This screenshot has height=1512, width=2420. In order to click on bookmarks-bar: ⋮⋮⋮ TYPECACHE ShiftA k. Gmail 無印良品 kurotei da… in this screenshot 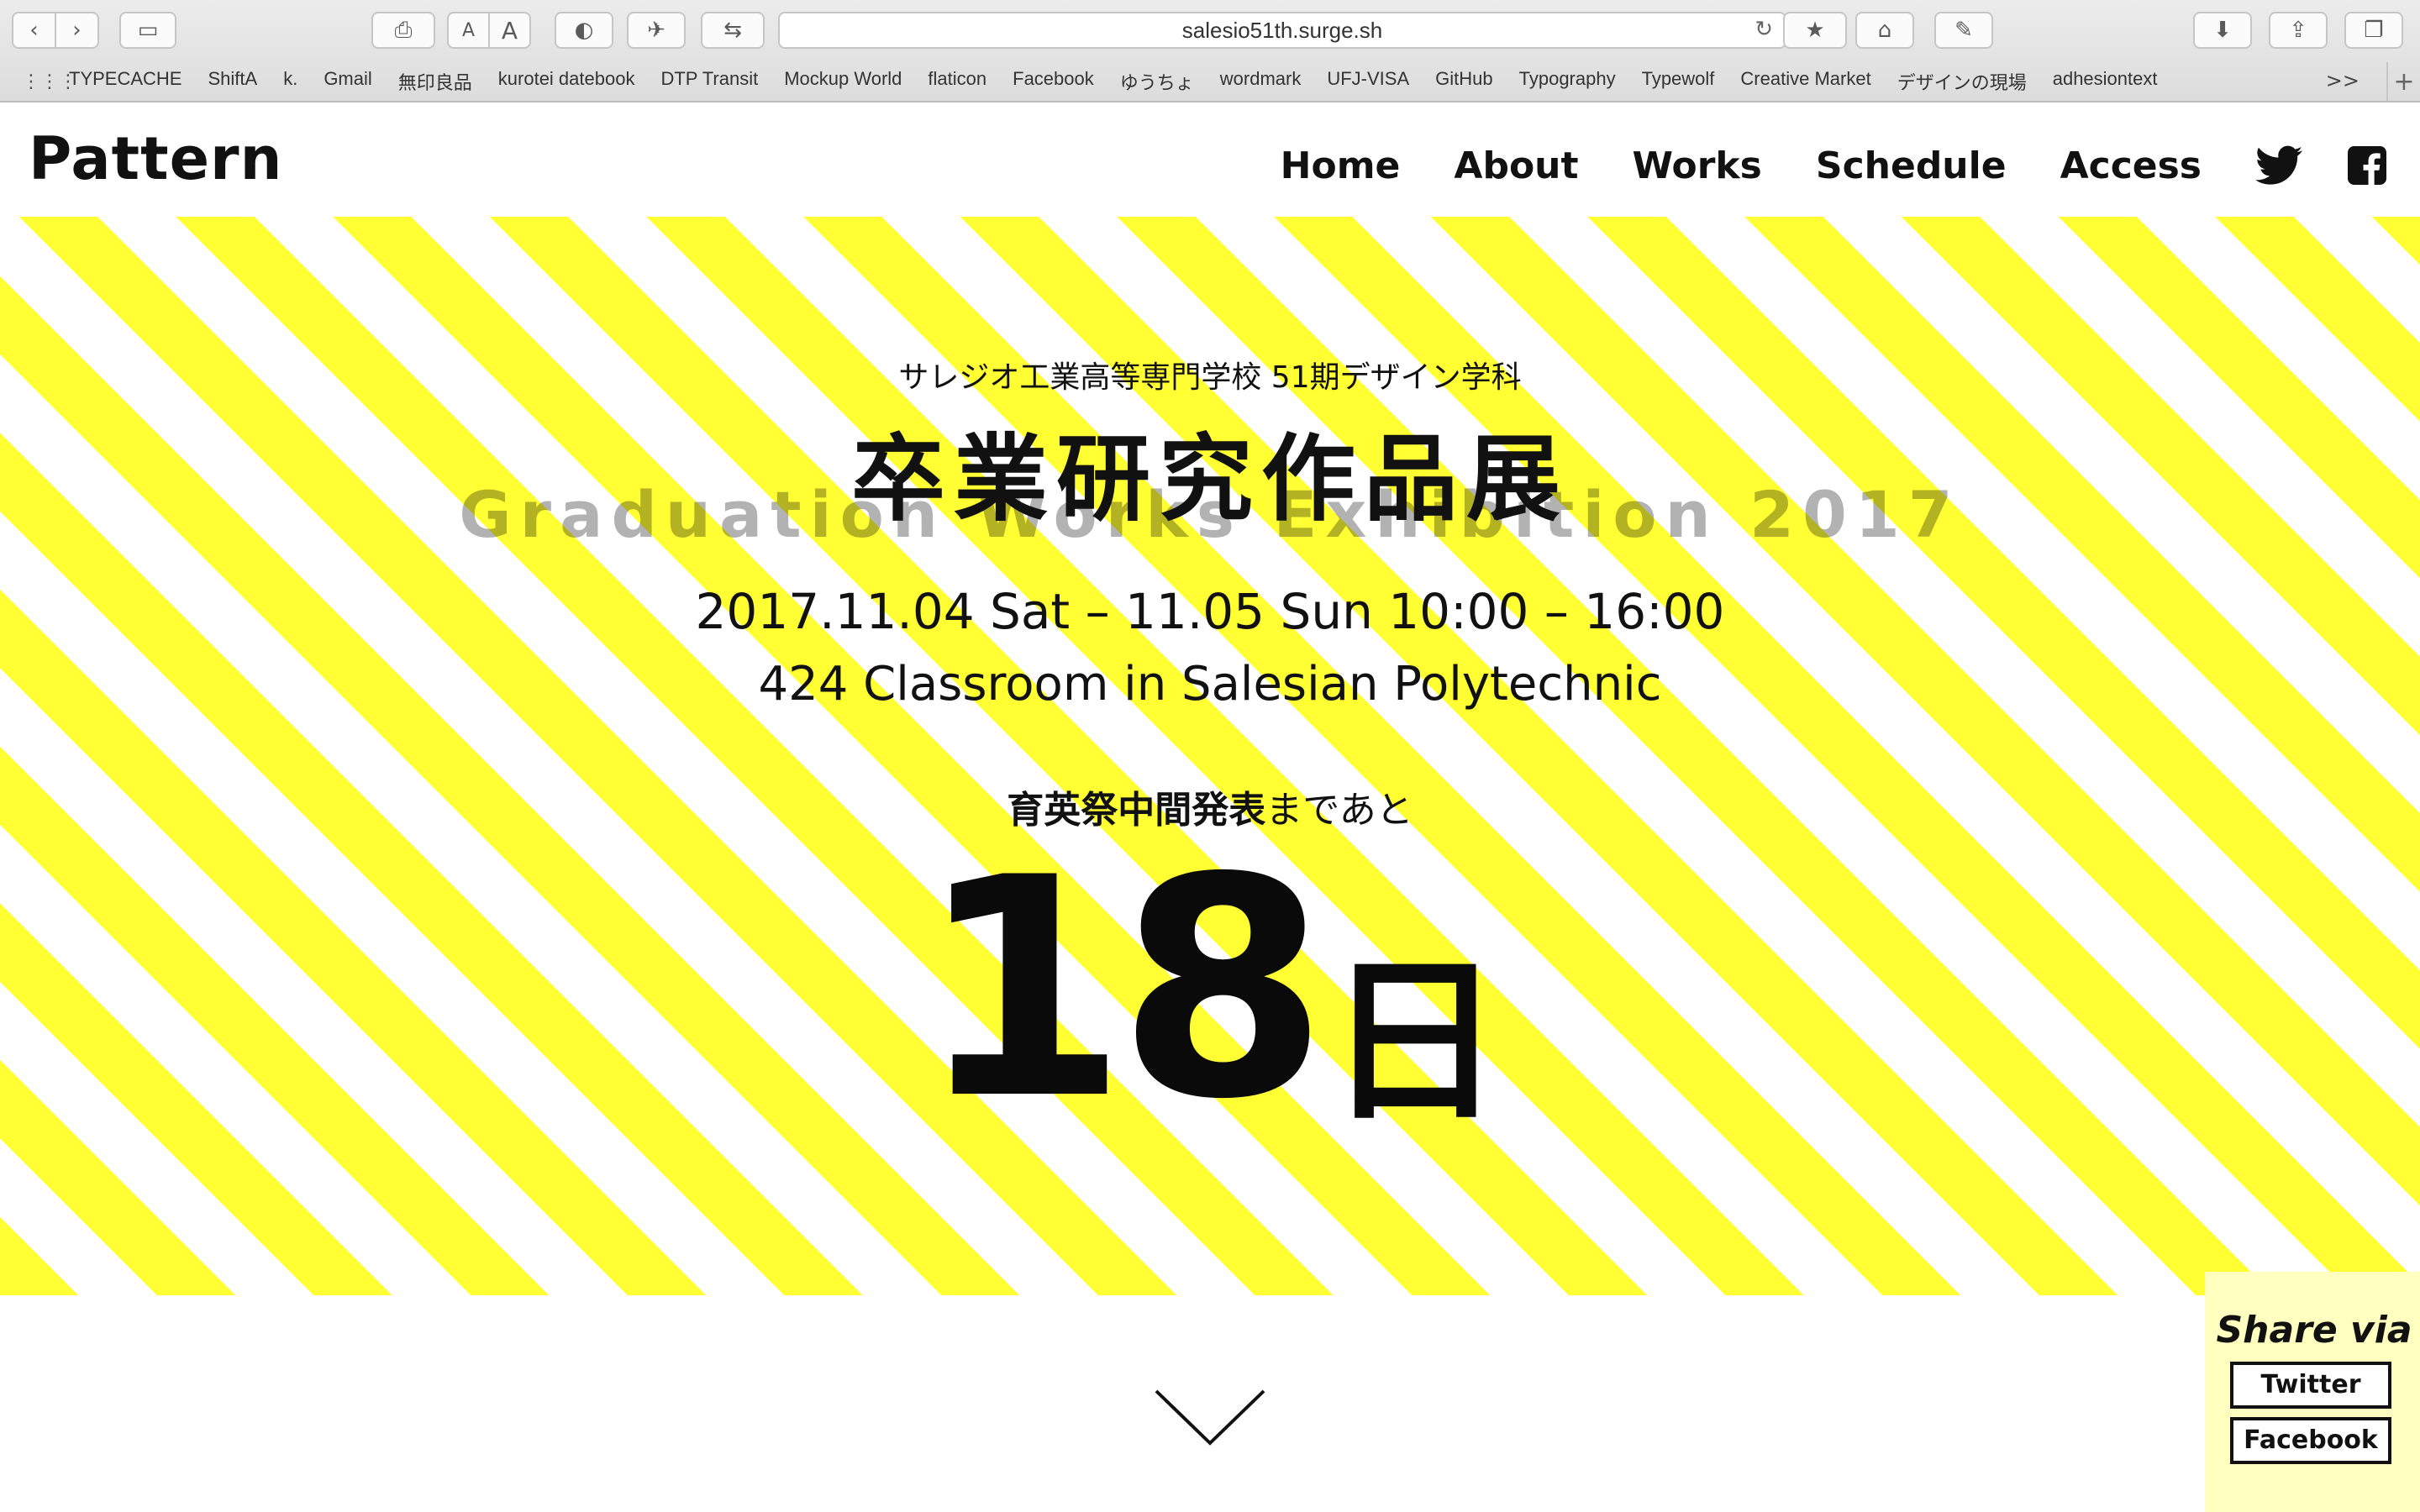, I will do `click(1210, 81)`.